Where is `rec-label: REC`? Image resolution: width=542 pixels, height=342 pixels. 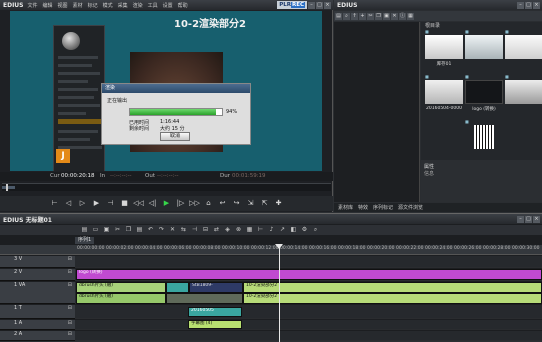 rec-label: REC is located at coordinates (297, 5).